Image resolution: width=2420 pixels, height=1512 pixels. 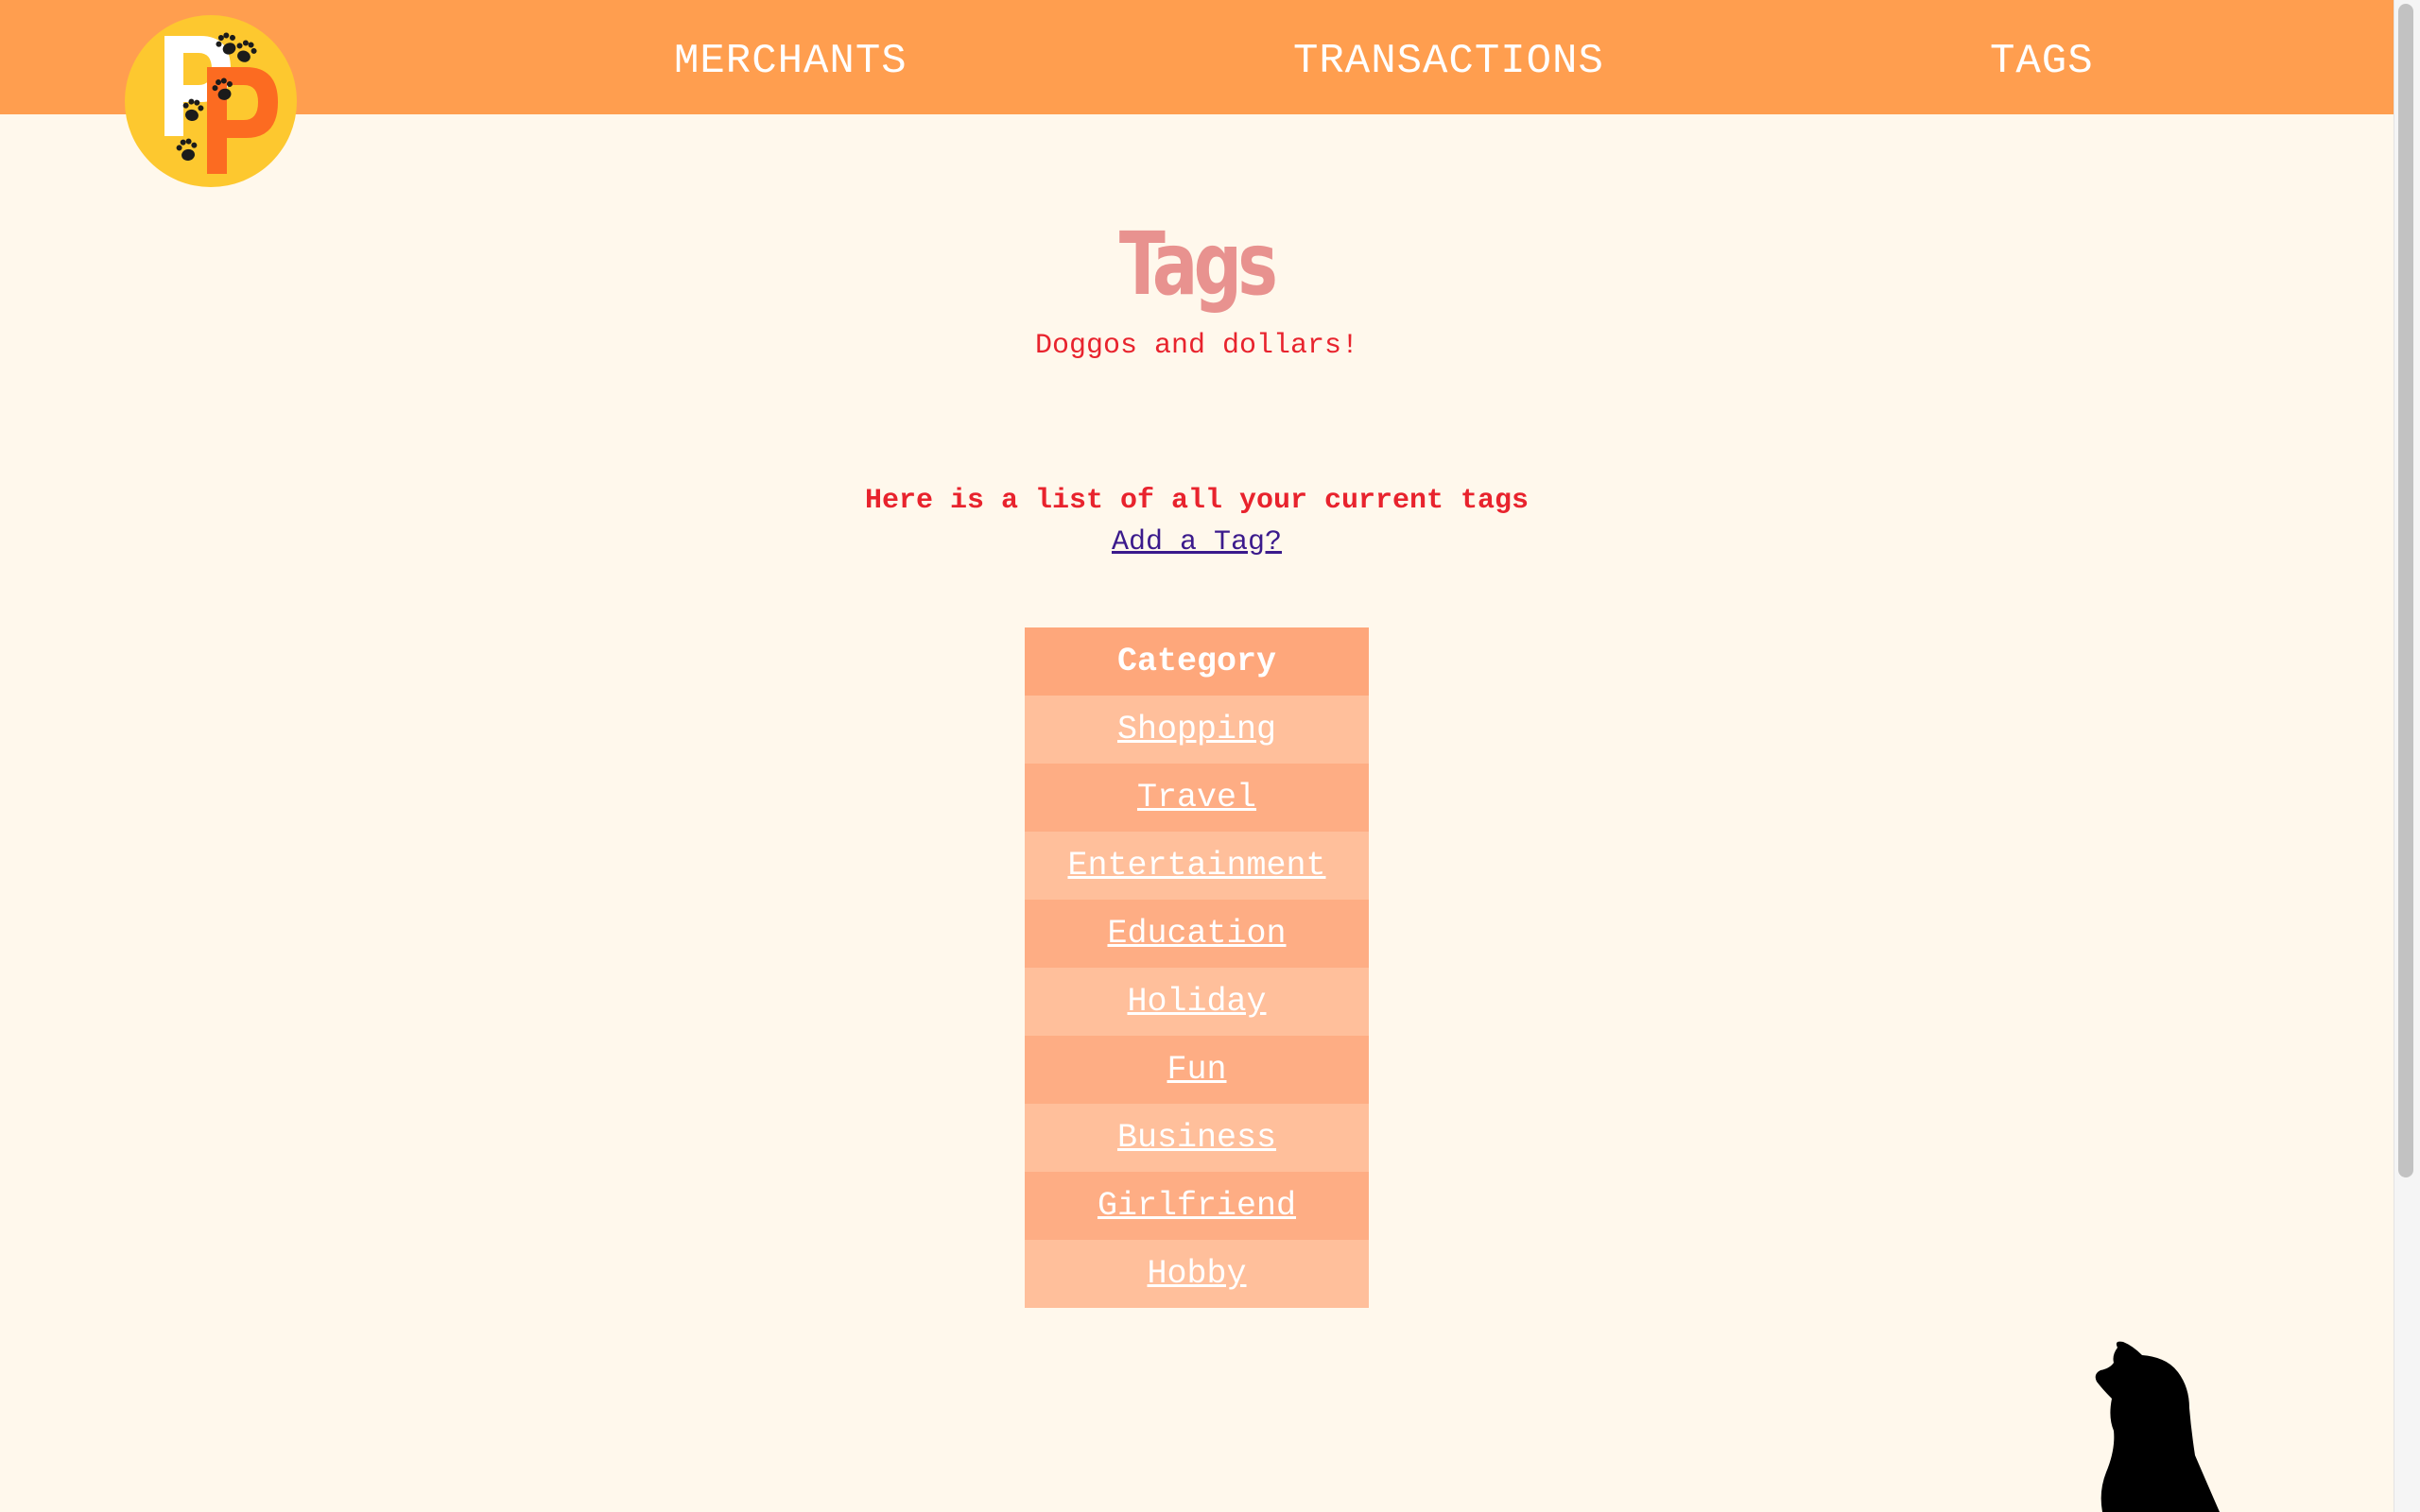 I want to click on table-row: Shopping, so click(x=1197, y=730).